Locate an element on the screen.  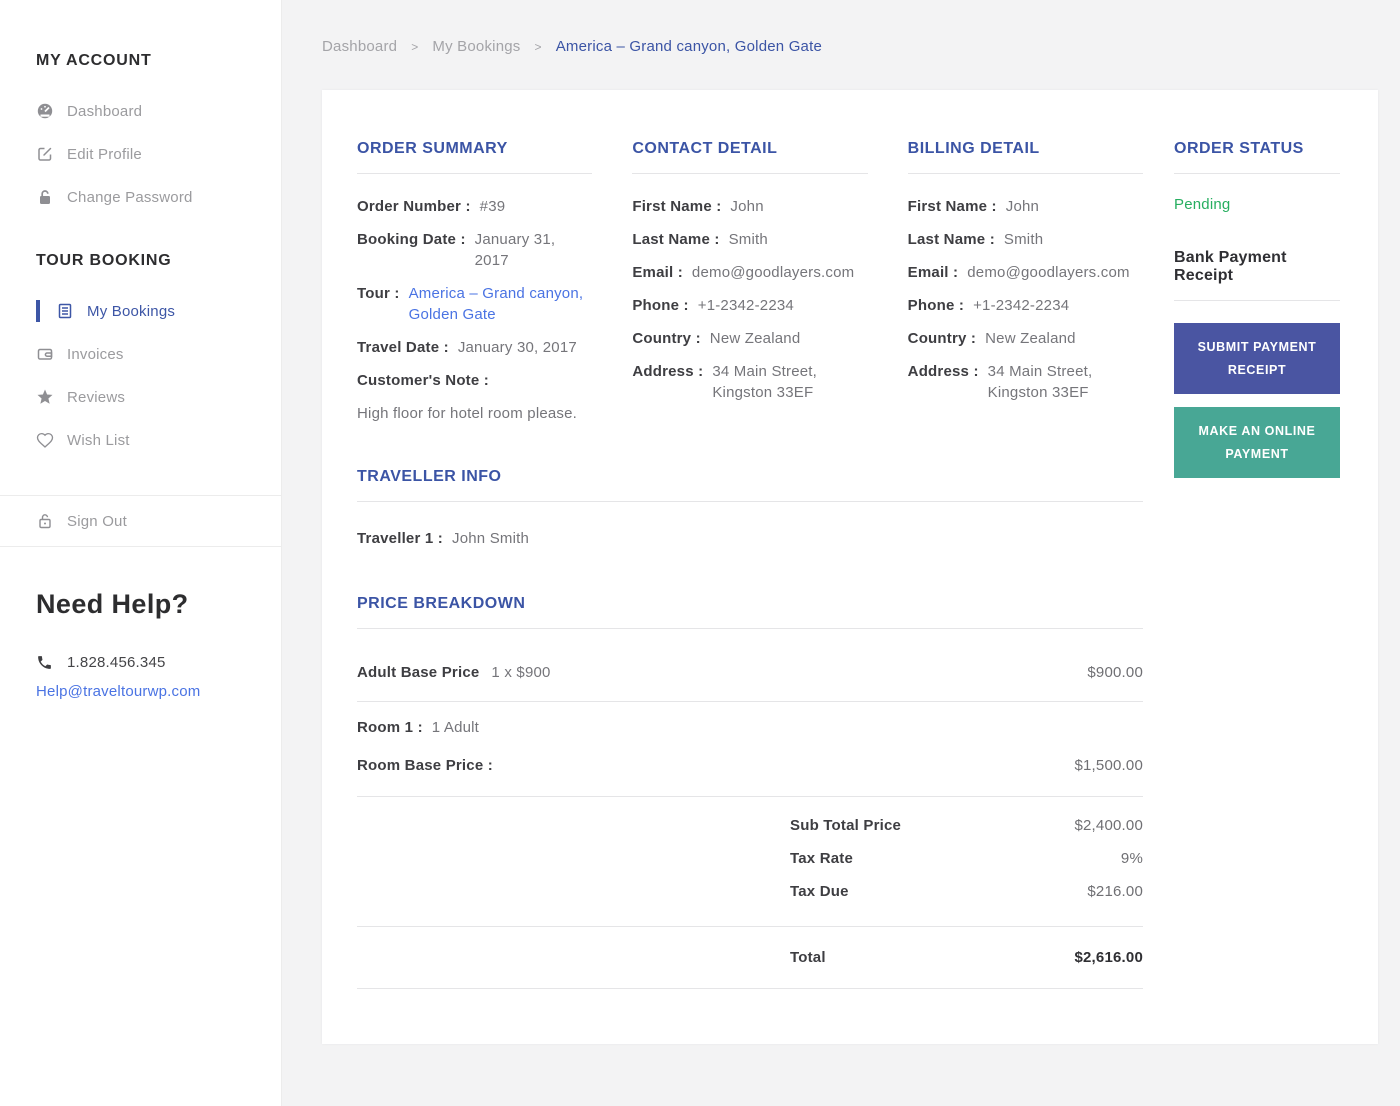
adult-base-price-row: Adult Base Price 1 x $900 $900.00 is located at coordinates (750, 676).